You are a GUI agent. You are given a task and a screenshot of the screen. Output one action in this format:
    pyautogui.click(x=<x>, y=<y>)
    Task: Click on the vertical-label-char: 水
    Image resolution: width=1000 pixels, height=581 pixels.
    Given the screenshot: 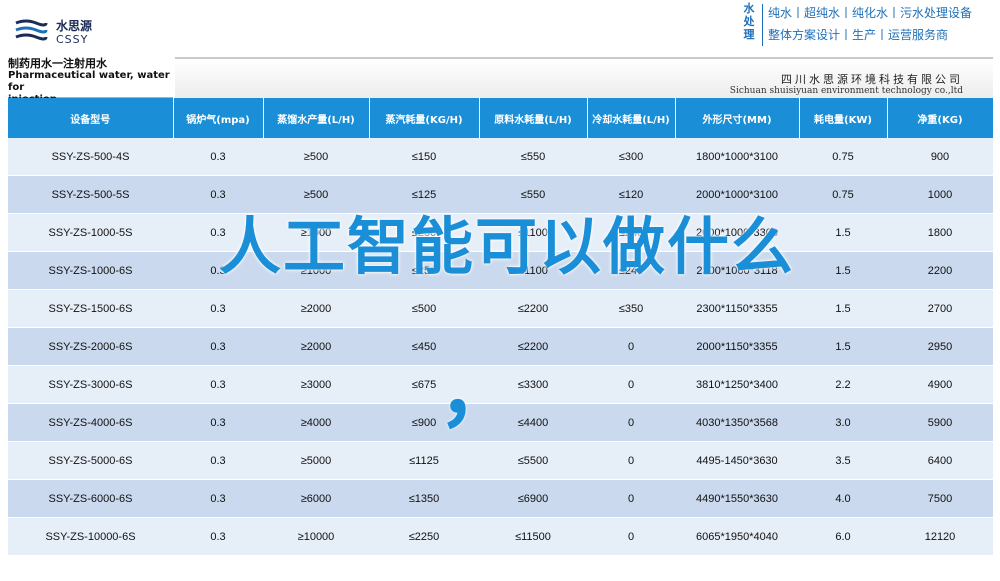 What is the action you would take?
    pyautogui.click(x=749, y=8)
    